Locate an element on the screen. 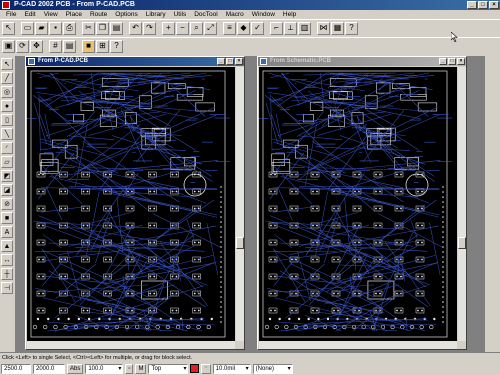 This screenshot has width=500, height=375. undo-icon: ↶ is located at coordinates (135, 28).